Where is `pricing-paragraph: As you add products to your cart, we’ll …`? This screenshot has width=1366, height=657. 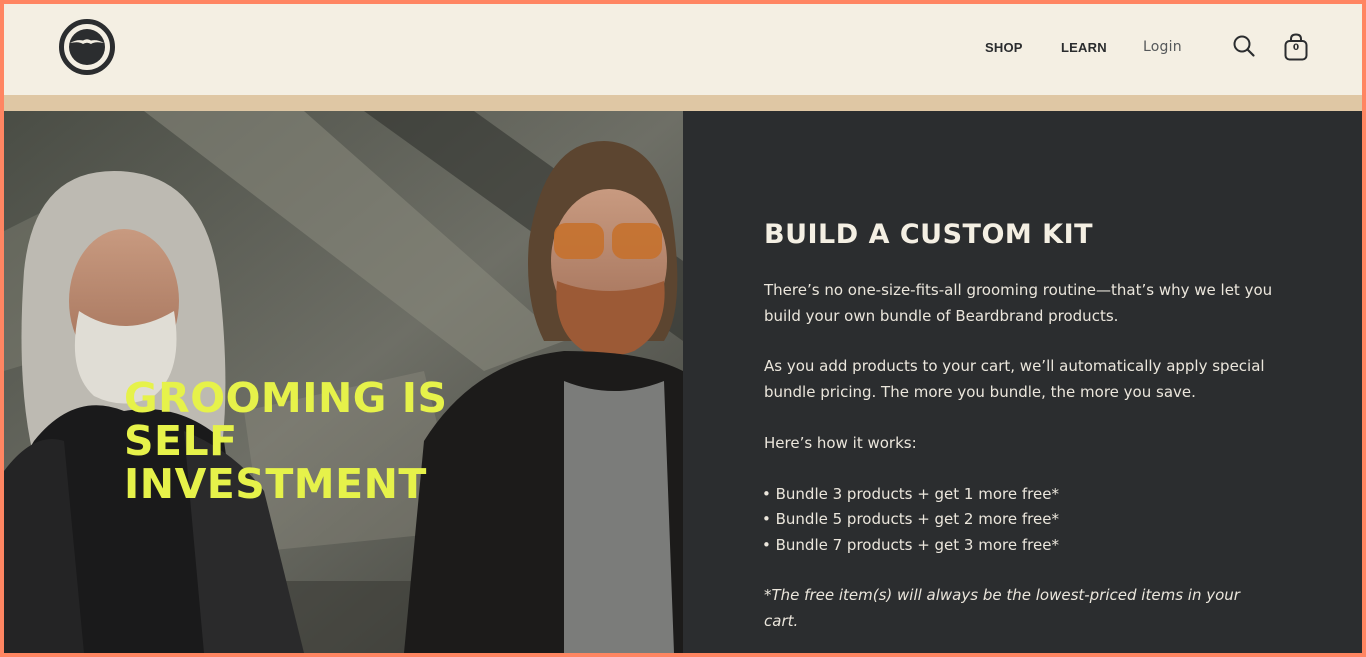
pricing-paragraph: As you add products to your cart, we’ll … is located at coordinates (1014, 379).